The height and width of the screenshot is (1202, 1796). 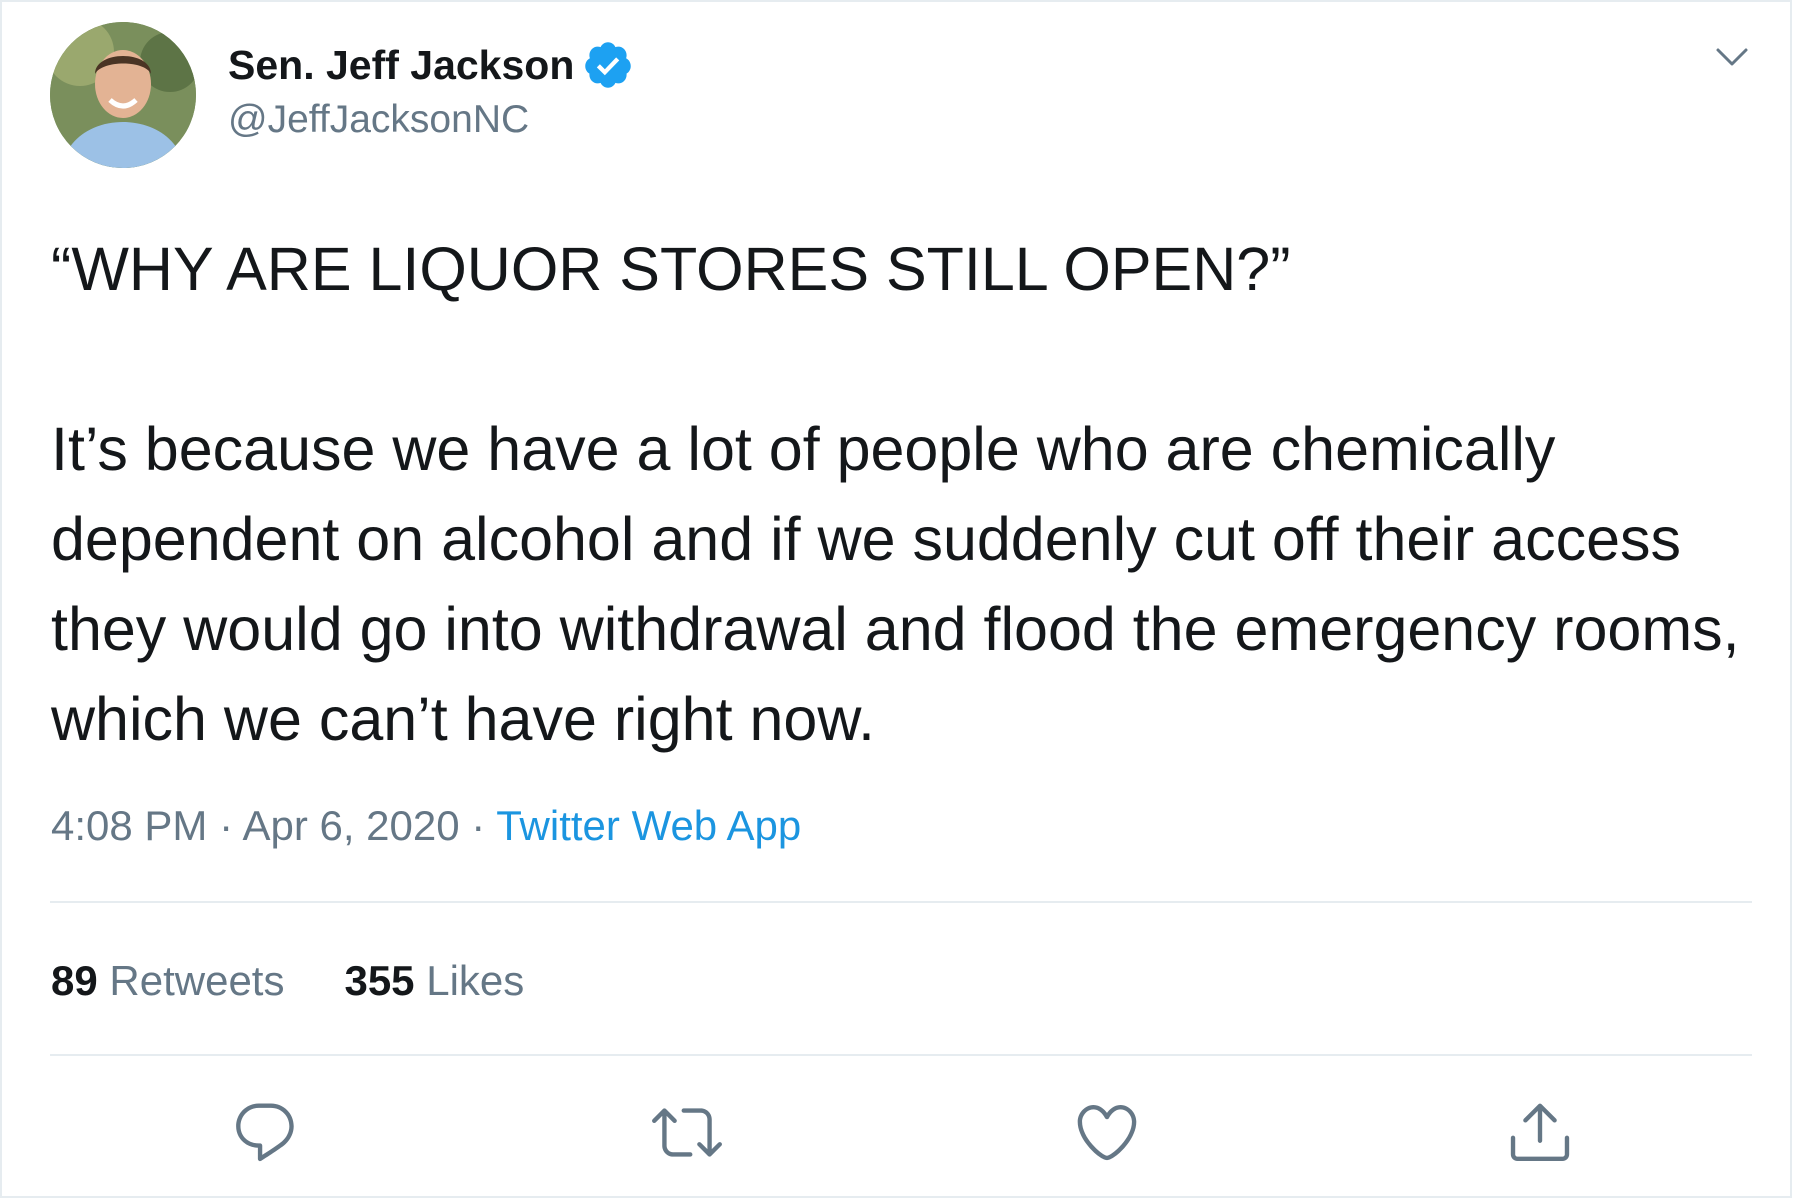 I want to click on retweet-button, so click(x=687, y=1132).